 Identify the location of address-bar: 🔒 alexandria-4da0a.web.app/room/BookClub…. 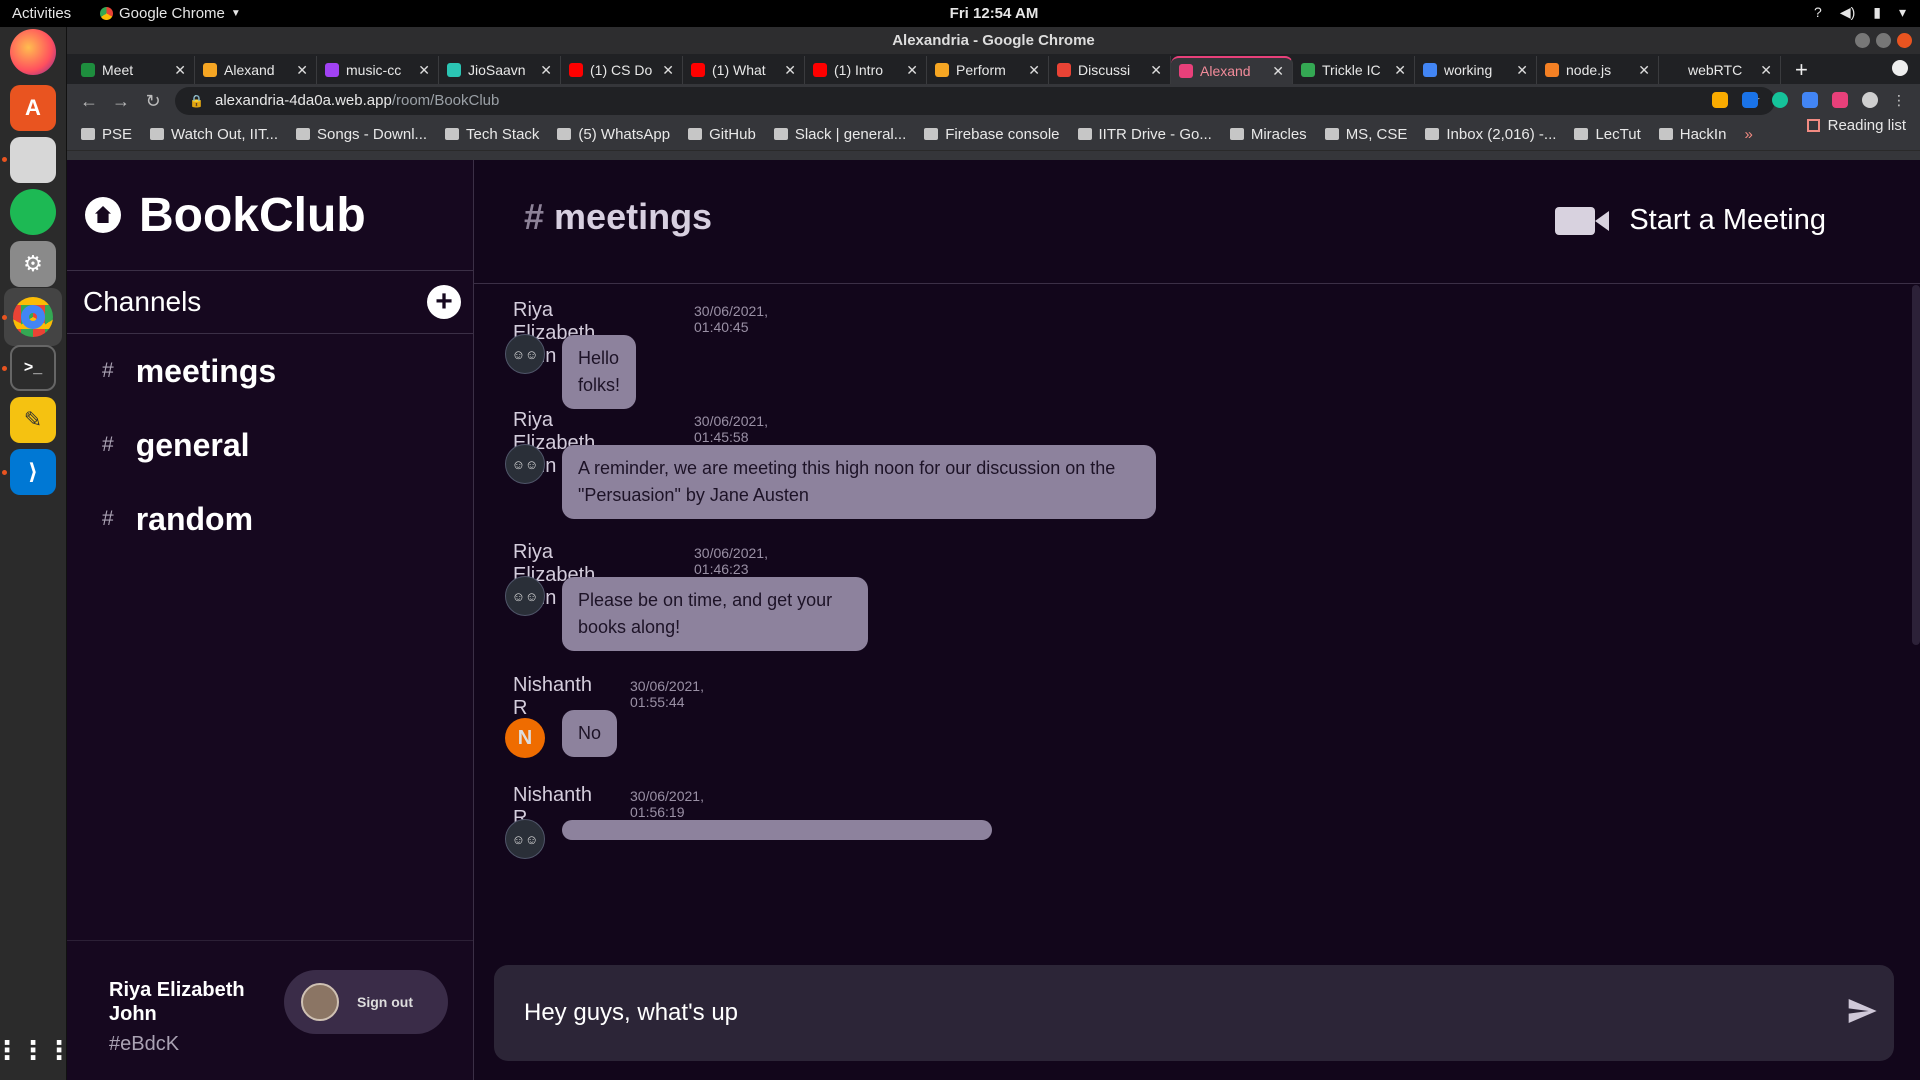
(975, 101).